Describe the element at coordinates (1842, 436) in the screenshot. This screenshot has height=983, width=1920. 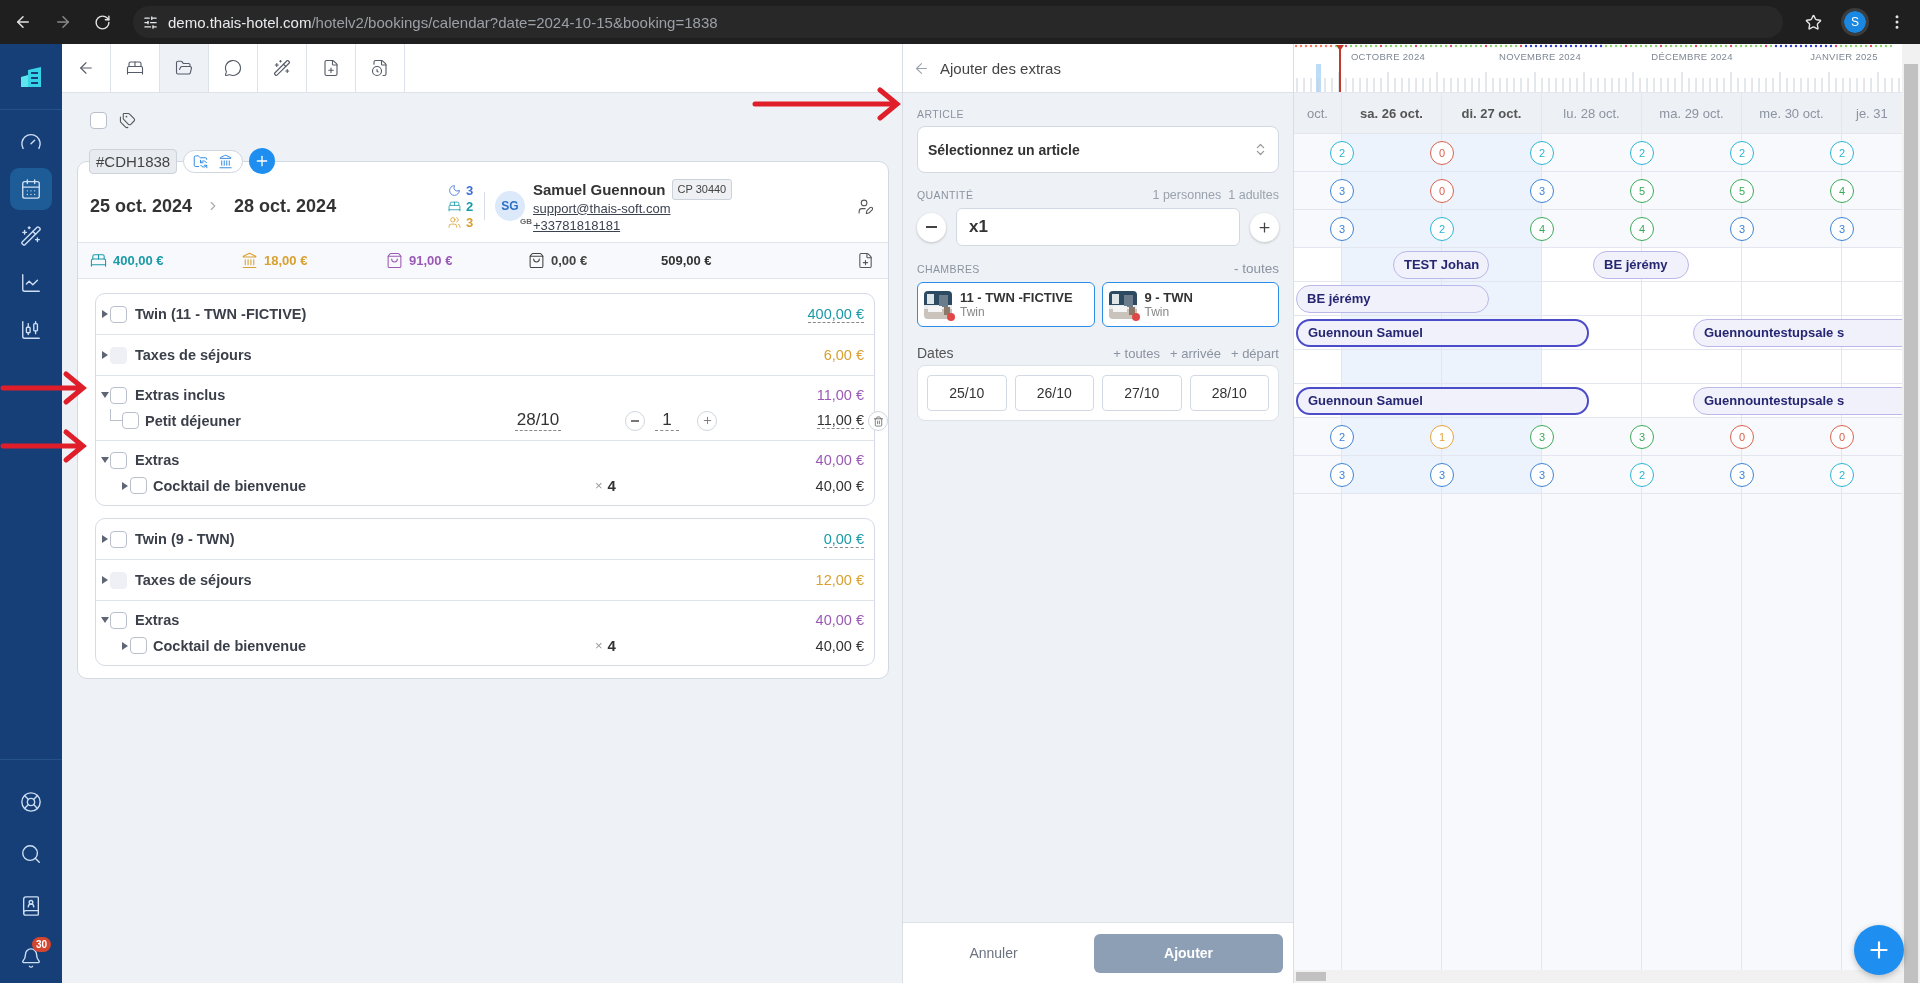
I see `availability-count: 0` at that location.